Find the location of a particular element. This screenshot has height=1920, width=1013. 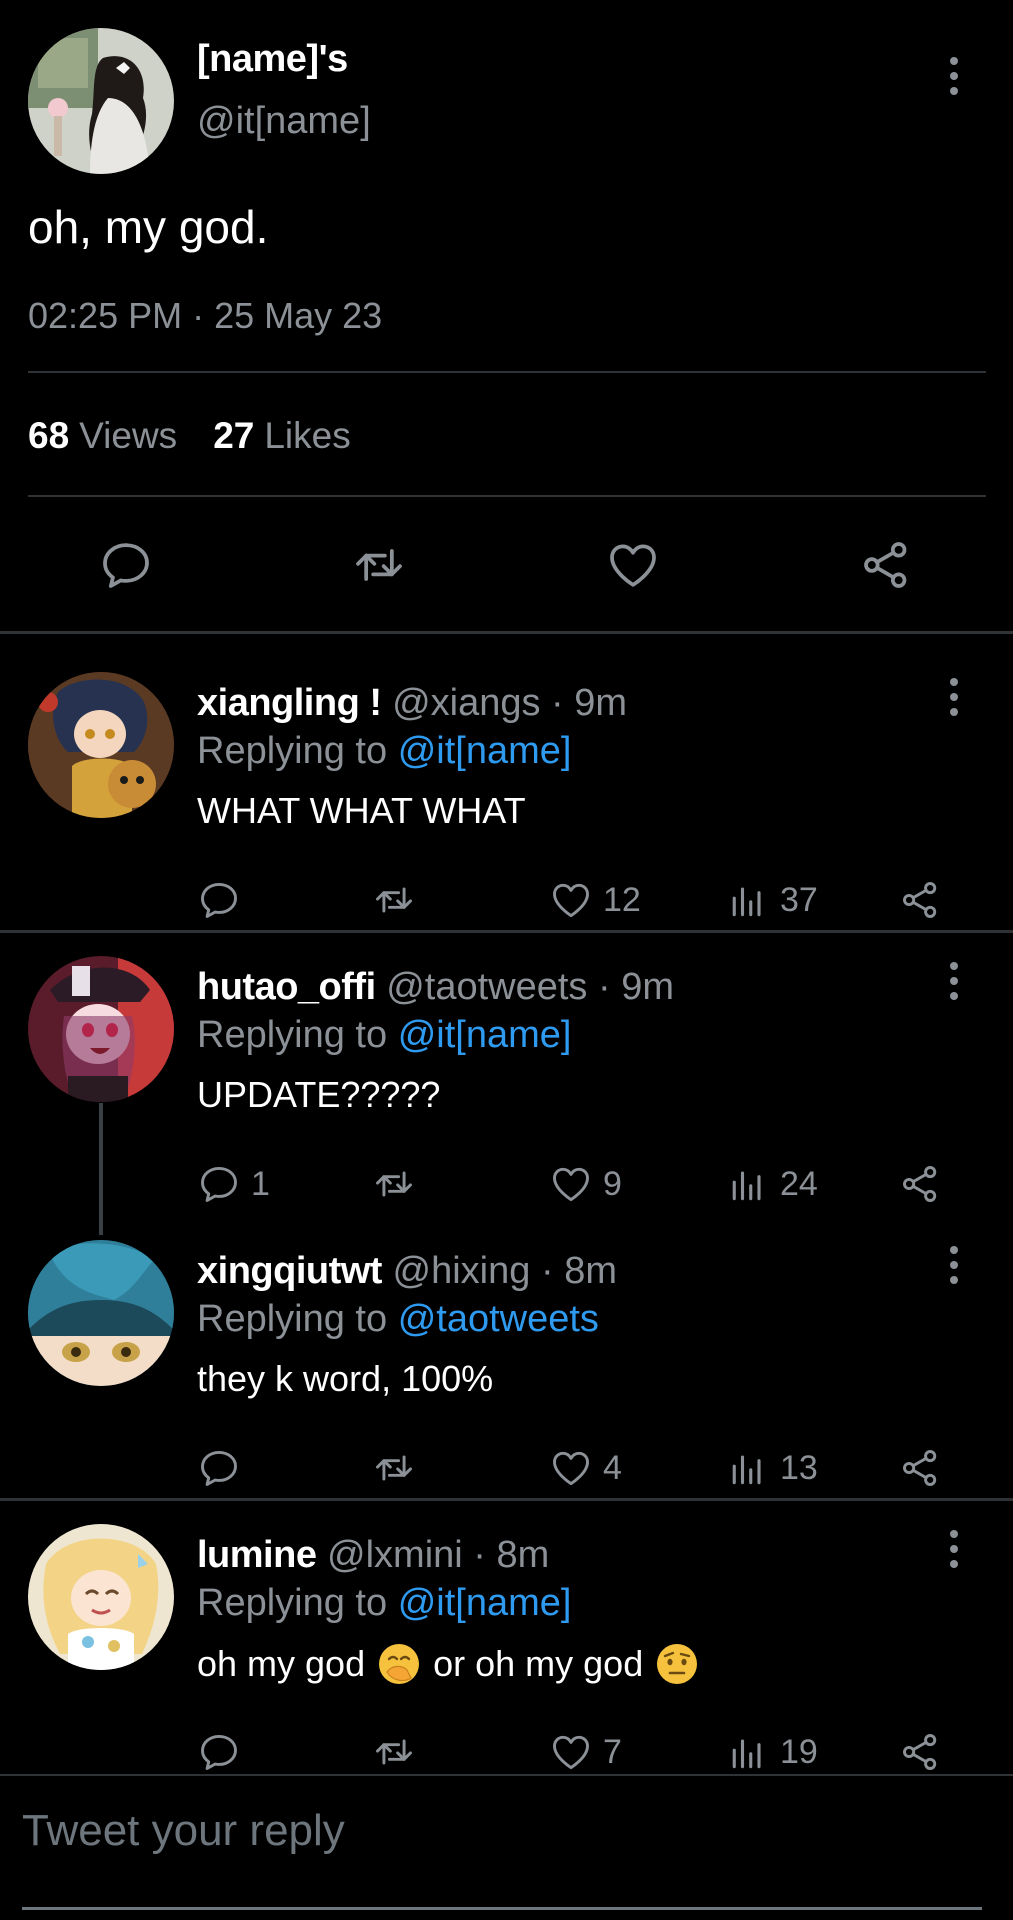

view-count: 19 is located at coordinates (799, 1751).